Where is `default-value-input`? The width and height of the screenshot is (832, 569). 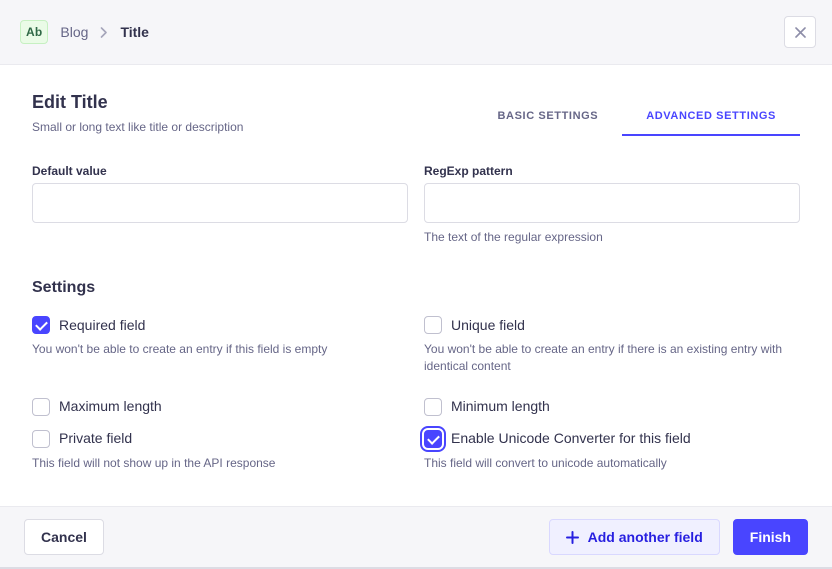
default-value-input is located at coordinates (220, 203).